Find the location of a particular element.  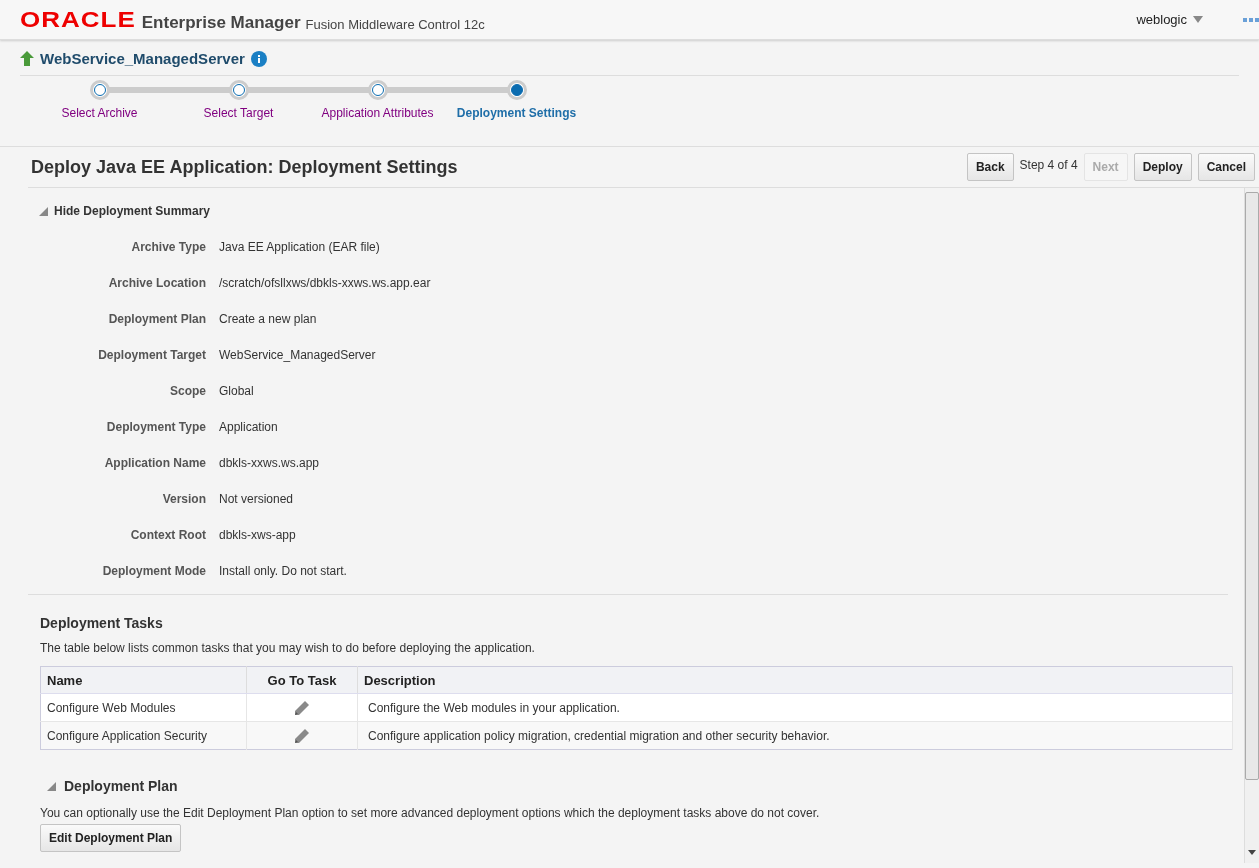

field-label: Version is located at coordinates (183, 499).